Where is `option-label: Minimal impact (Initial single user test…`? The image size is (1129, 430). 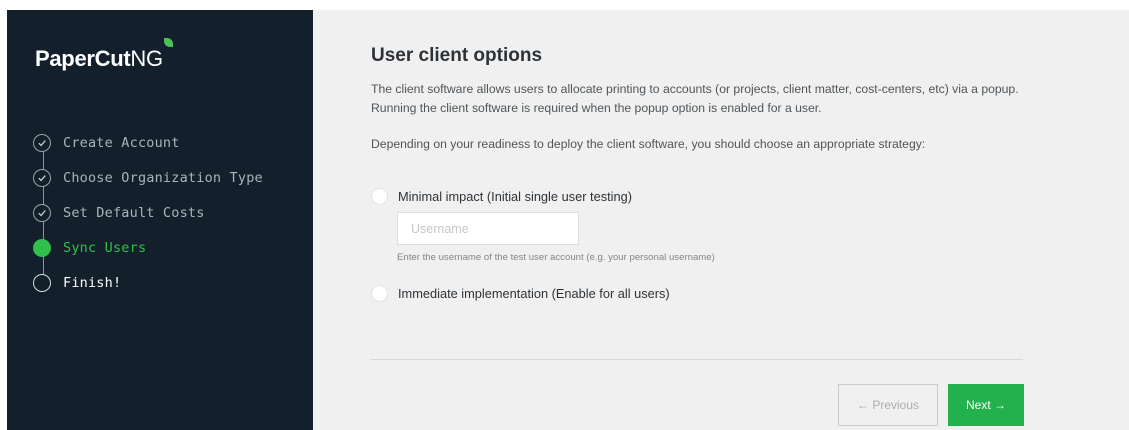 option-label: Minimal impact (Initial single user test… is located at coordinates (515, 196).